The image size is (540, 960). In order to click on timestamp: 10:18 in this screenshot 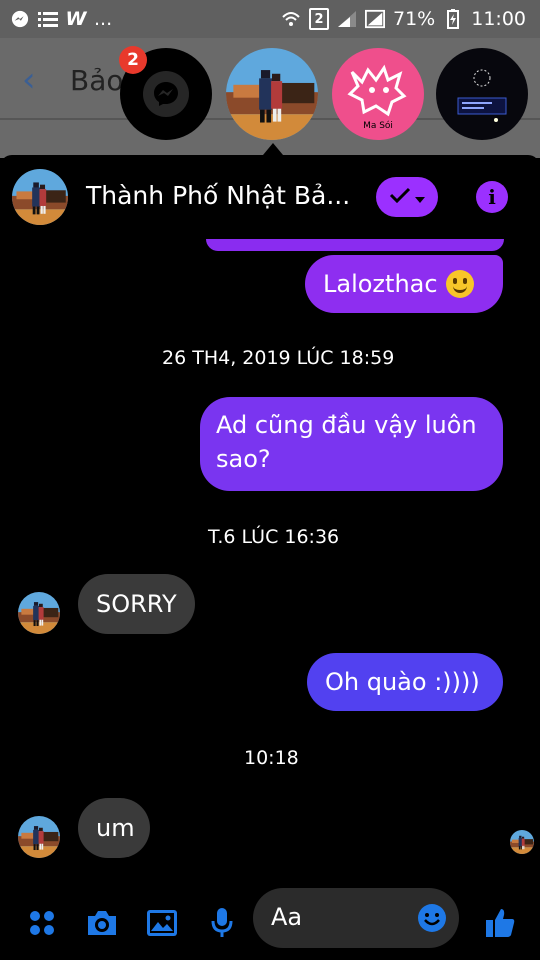, I will do `click(271, 758)`.